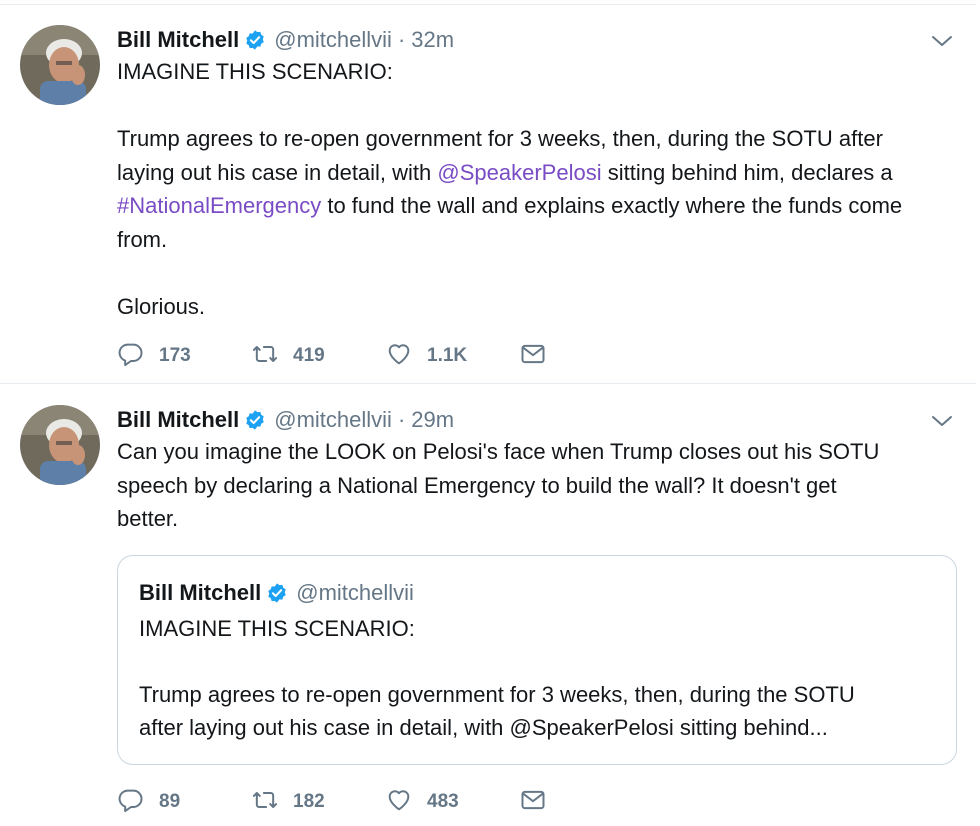 Image resolution: width=980 pixels, height=826 pixels. I want to click on like-count: 483, so click(443, 801).